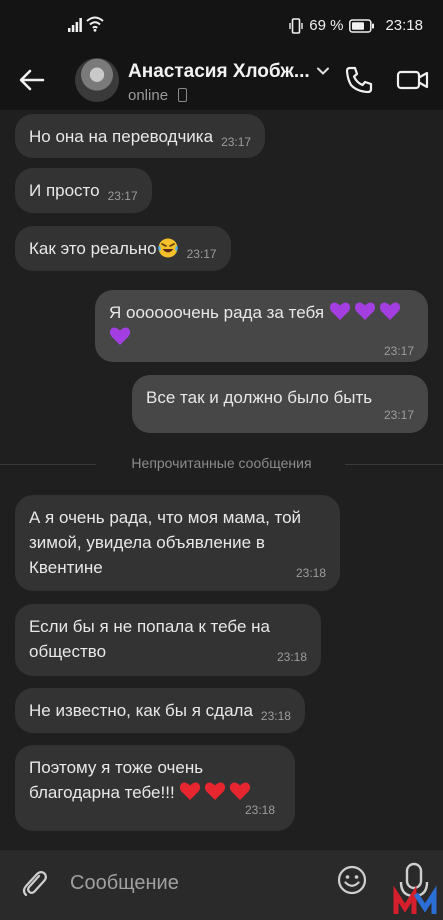 Image resolution: width=443 pixels, height=920 pixels. I want to click on battery-icon, so click(362, 25).